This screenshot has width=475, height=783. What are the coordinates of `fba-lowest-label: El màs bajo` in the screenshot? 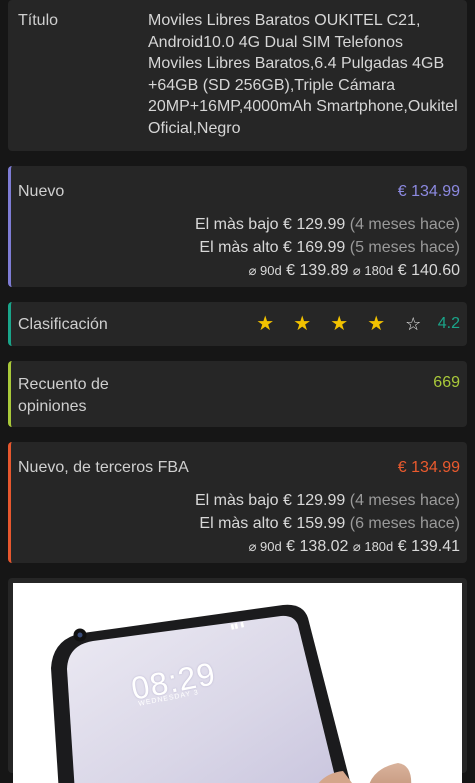 It's located at (236, 500).